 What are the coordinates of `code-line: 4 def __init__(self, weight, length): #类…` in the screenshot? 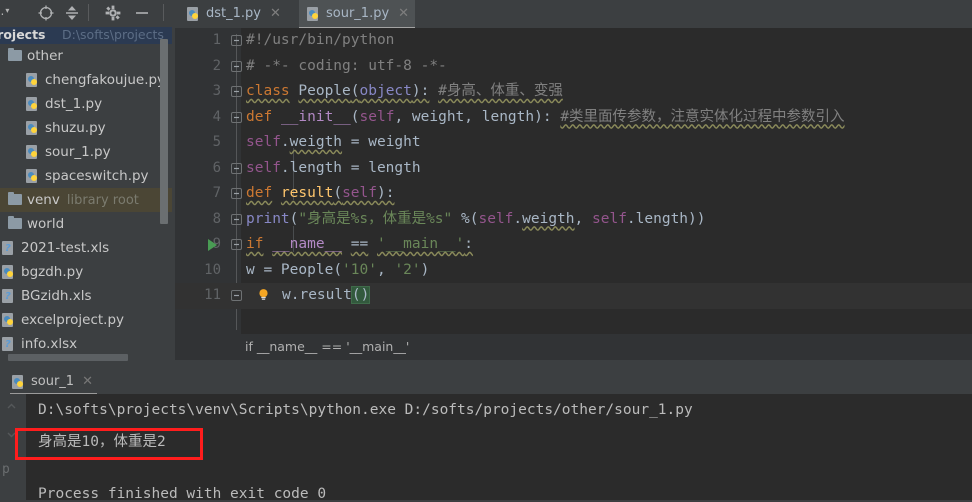 It's located at (573, 118).